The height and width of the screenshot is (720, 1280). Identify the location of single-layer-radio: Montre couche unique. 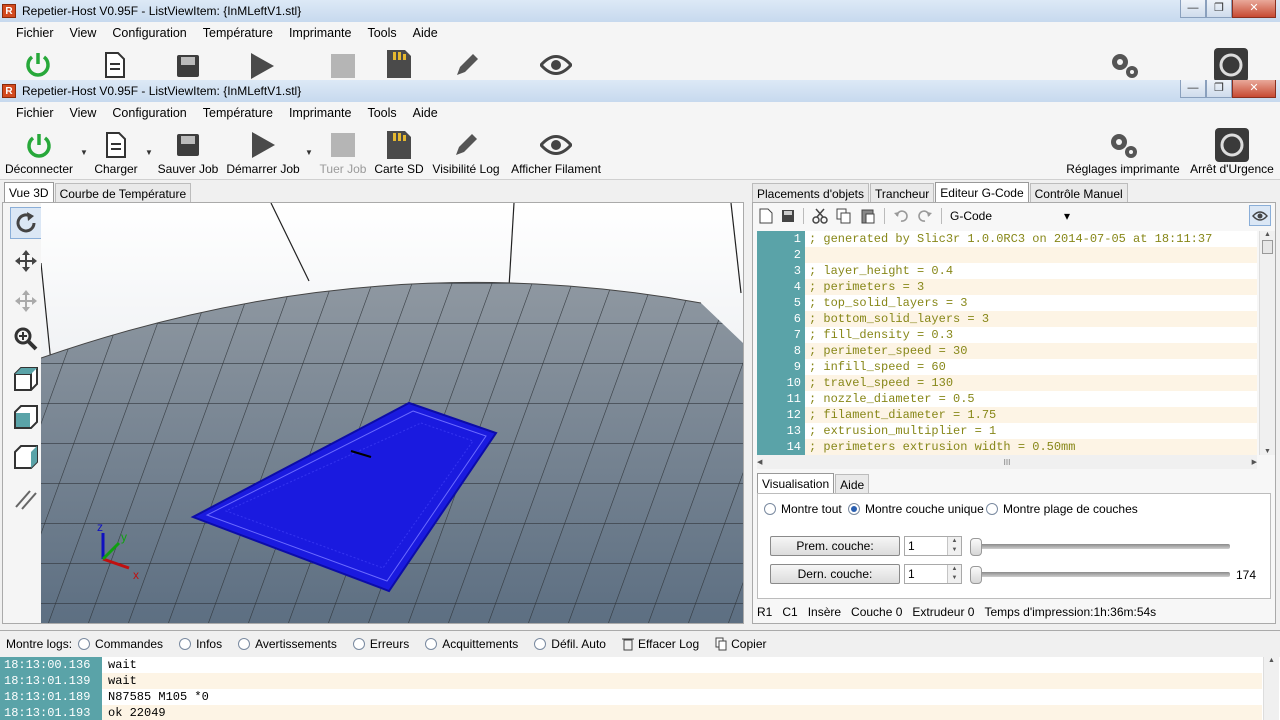
(916, 509).